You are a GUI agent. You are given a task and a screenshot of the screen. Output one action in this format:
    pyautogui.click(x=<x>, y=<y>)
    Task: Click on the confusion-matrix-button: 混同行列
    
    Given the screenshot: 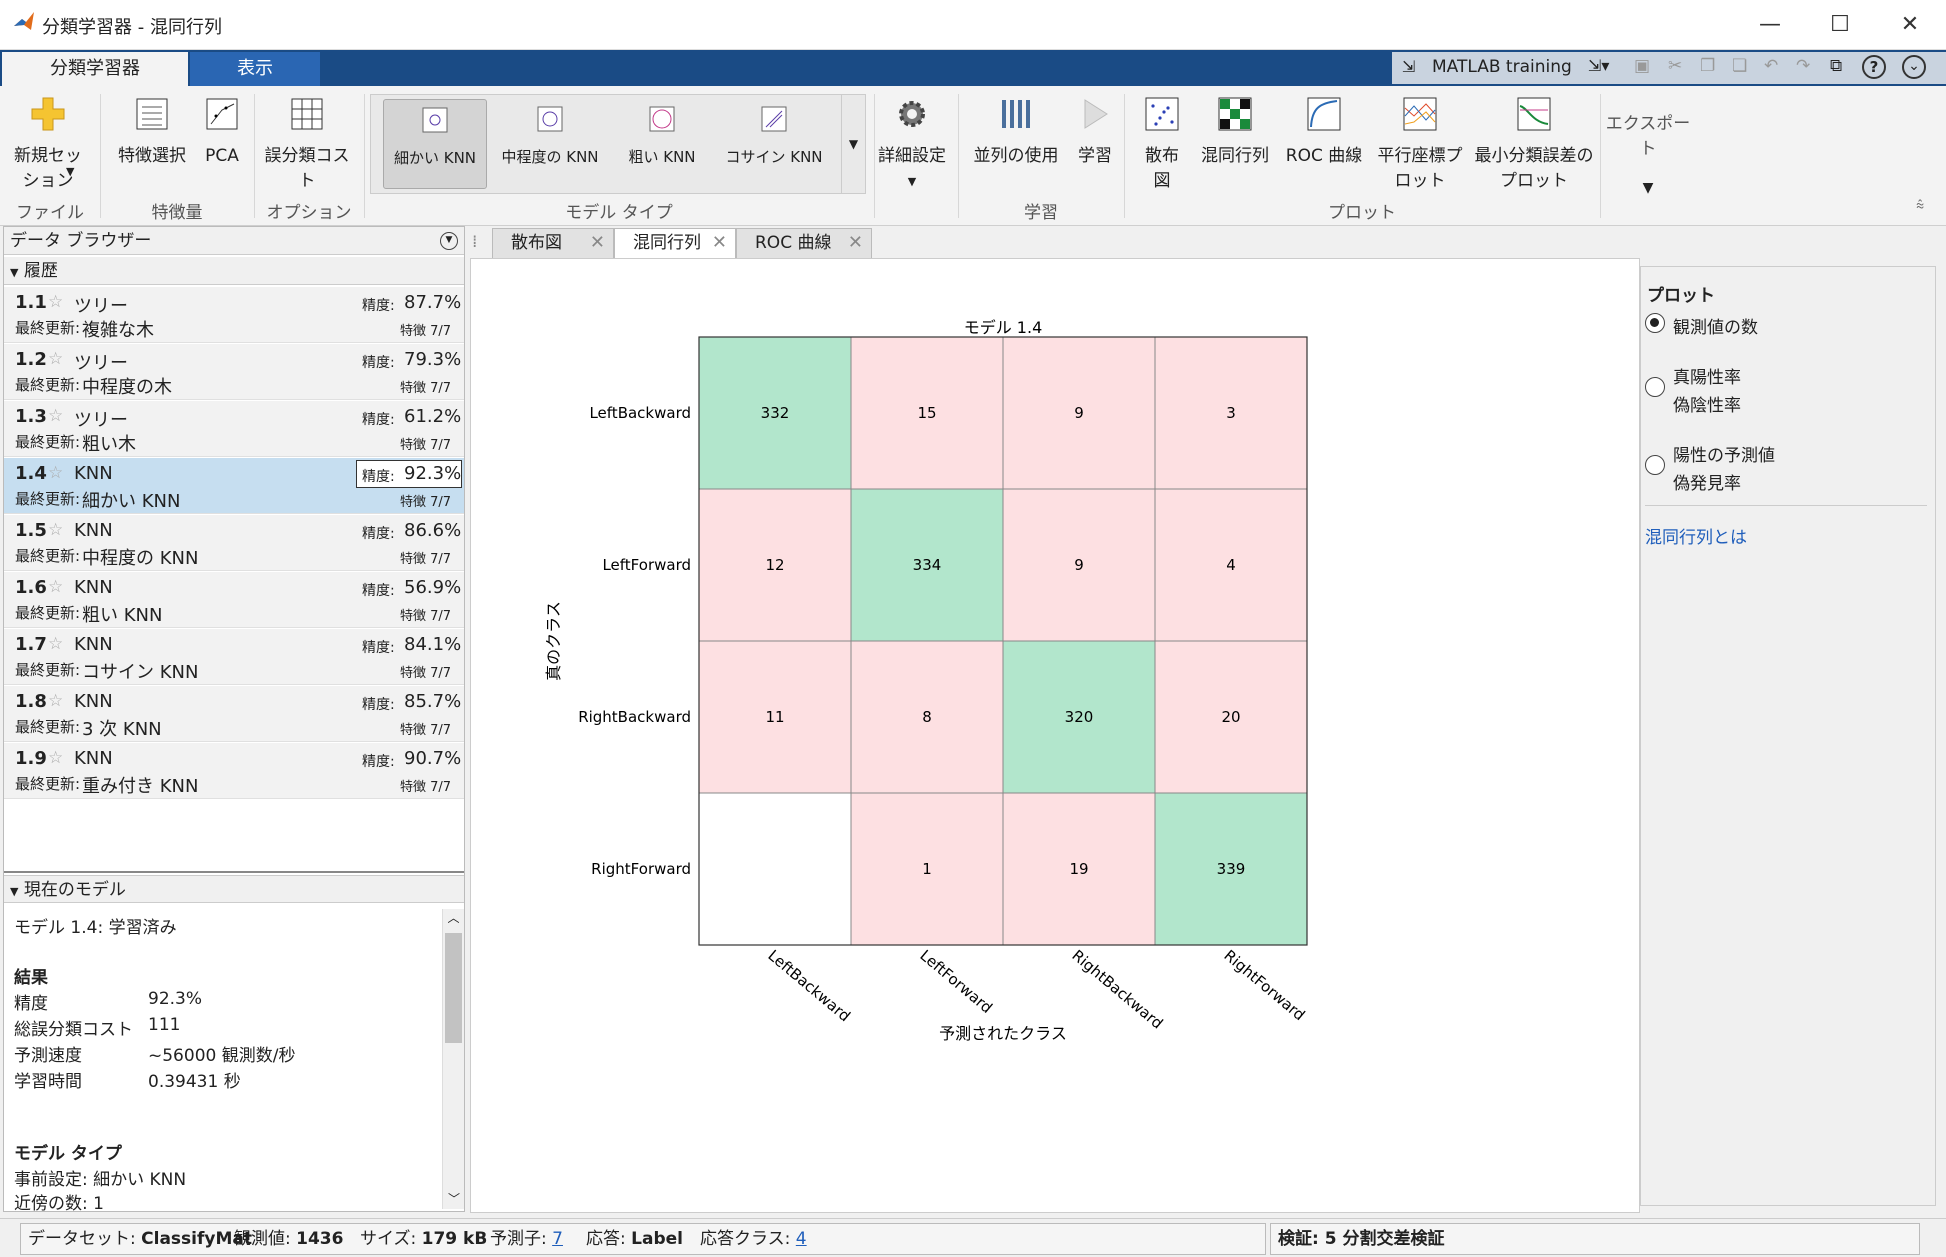 What is the action you would take?
    pyautogui.click(x=1235, y=132)
    